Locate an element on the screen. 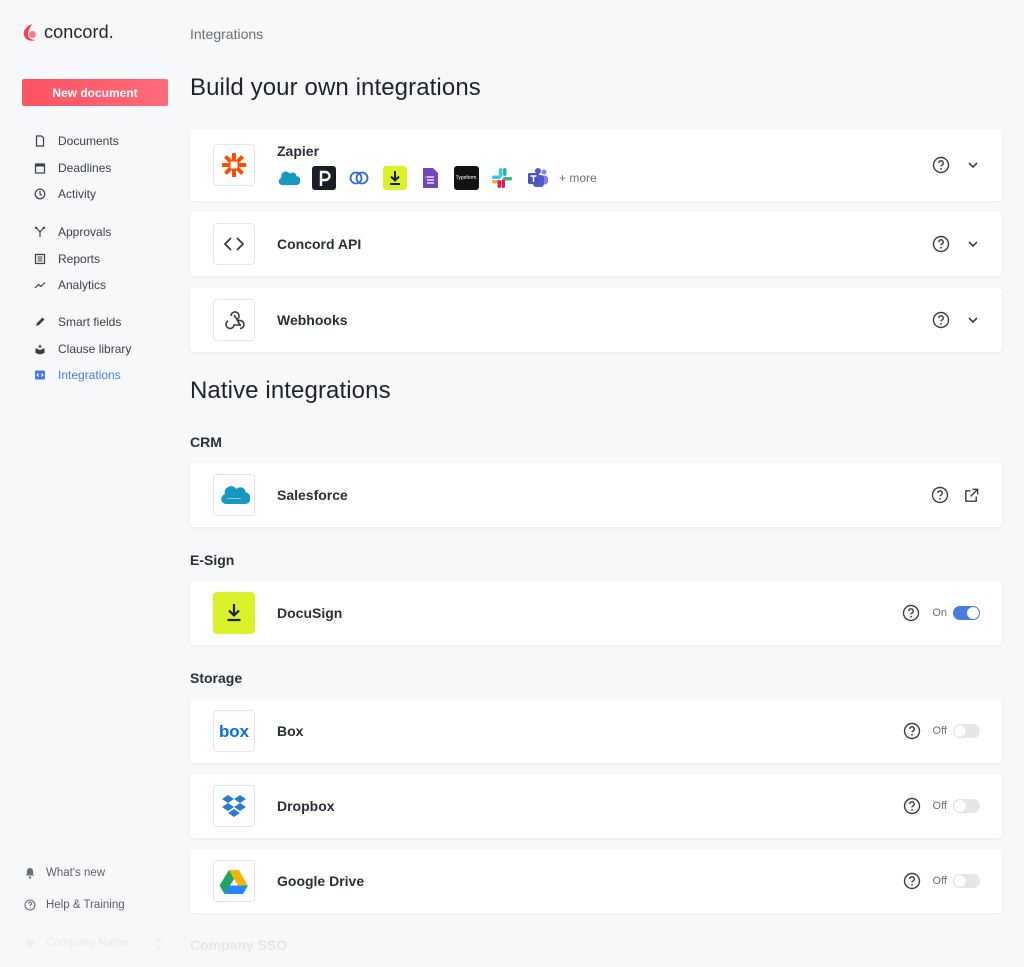 Image resolution: width=1024 pixels, height=967 pixels. google-drive-toggle is located at coordinates (966, 881).